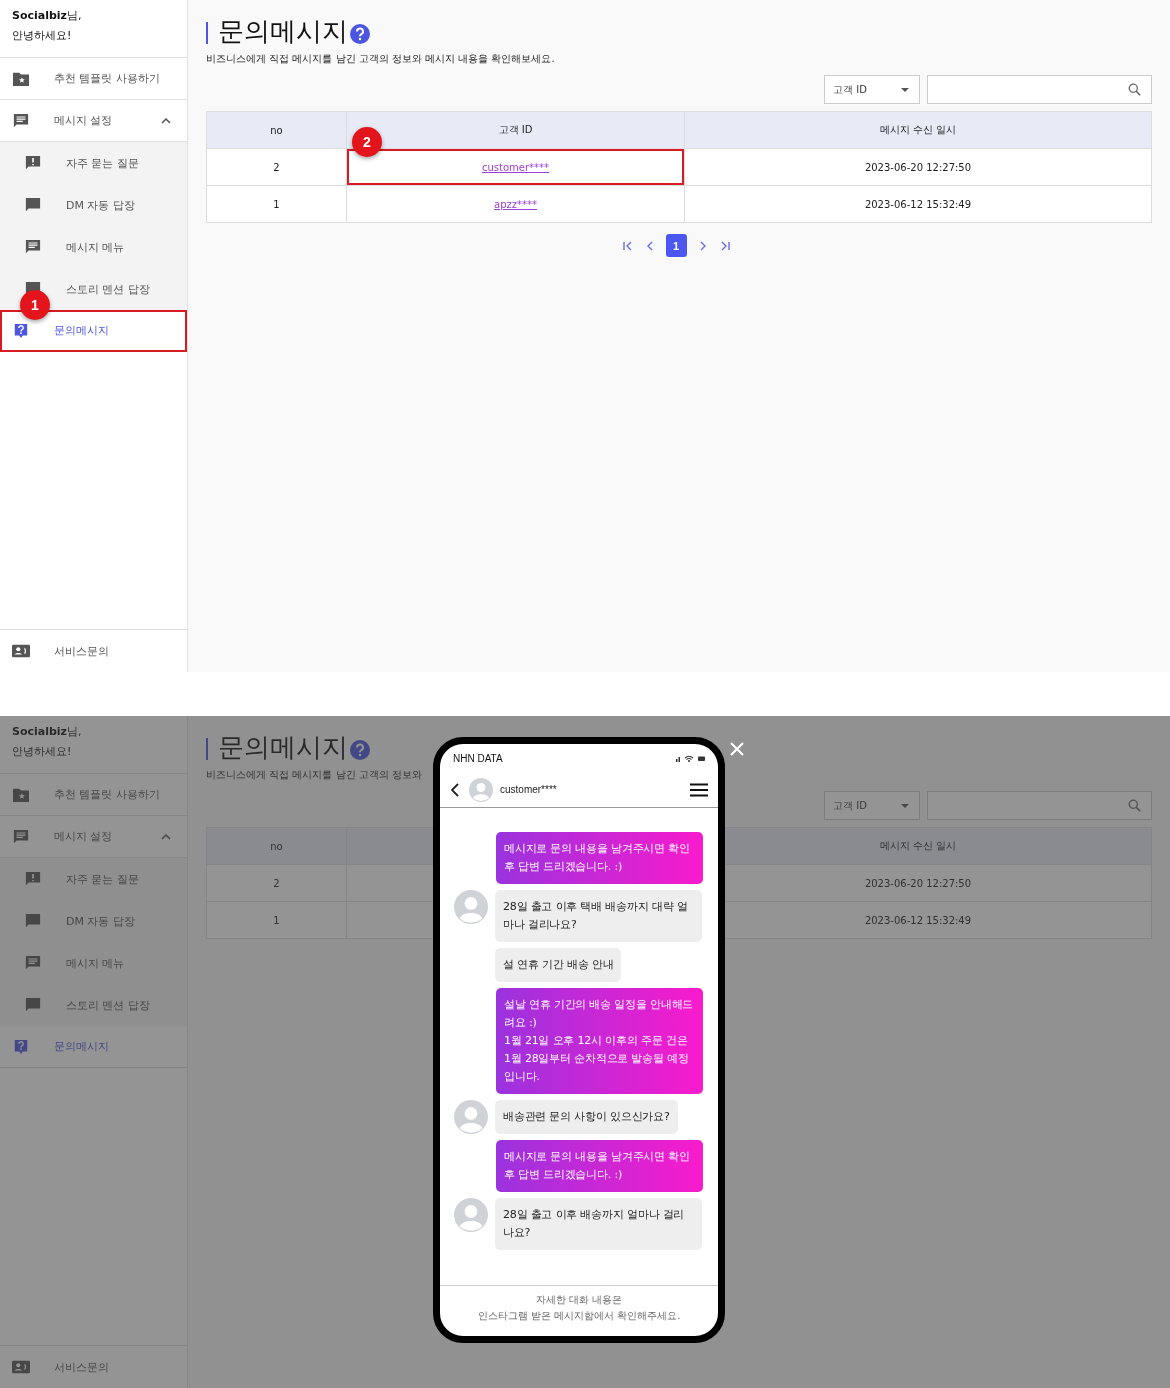  I want to click on carrier-text: NHN DATA, so click(478, 758).